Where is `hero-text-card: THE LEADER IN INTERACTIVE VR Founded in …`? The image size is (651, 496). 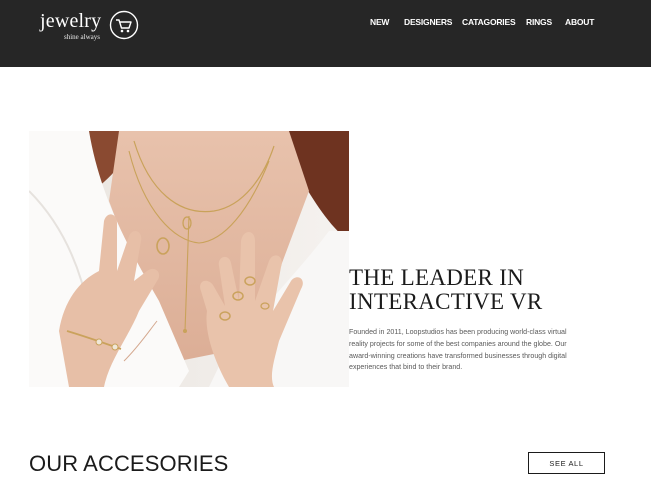 hero-text-card: THE LEADER IN INTERACTIVE VR Founded in … is located at coordinates (479, 308).